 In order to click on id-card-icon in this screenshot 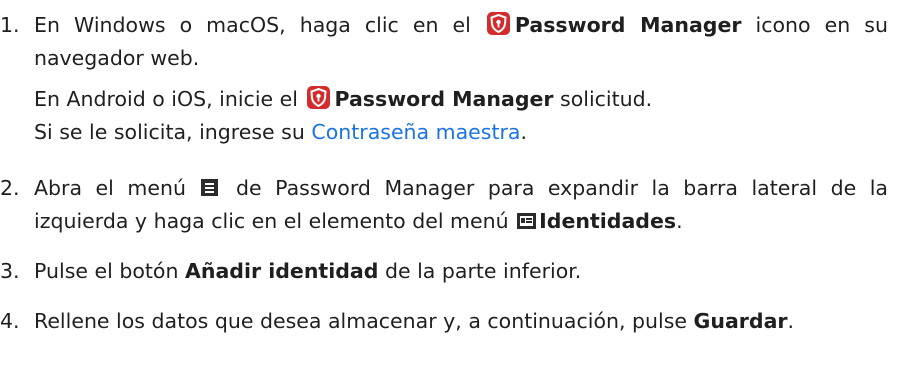, I will do `click(527, 221)`.